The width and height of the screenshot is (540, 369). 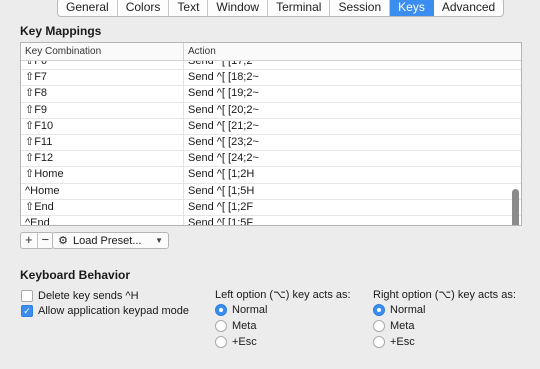 What do you see at coordinates (221, 206) in the screenshot?
I see `action-cell: Send ^[ [1;2F` at bounding box center [221, 206].